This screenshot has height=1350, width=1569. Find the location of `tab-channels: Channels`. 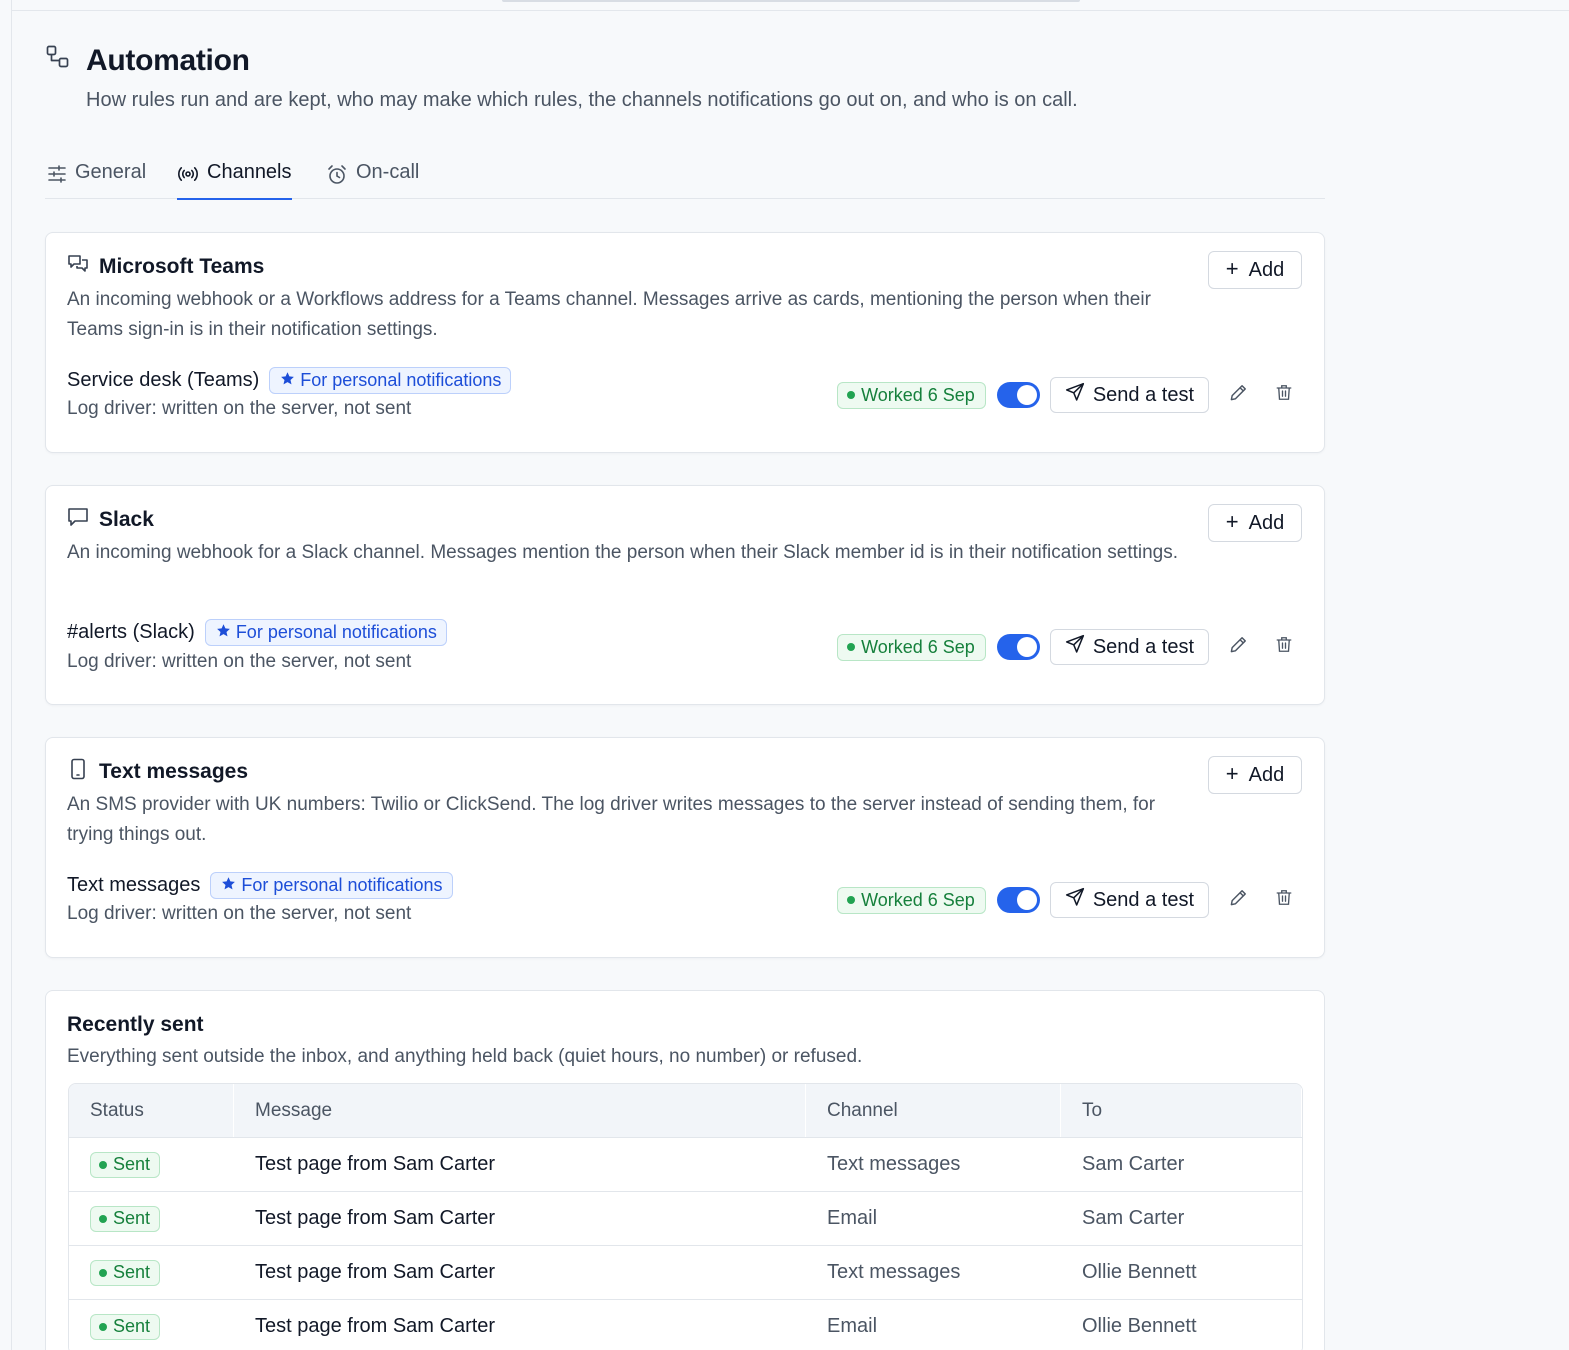

tab-channels: Channels is located at coordinates (234, 179).